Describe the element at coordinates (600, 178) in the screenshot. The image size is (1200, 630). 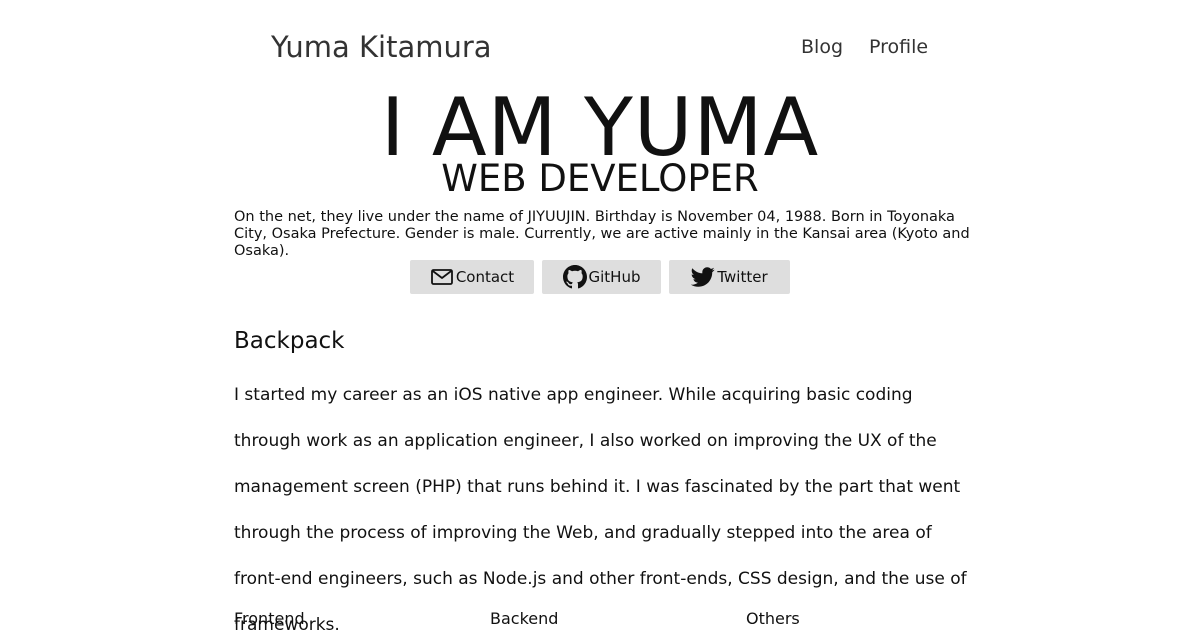
I see `hero-role: WEB DEVELOPER` at that location.